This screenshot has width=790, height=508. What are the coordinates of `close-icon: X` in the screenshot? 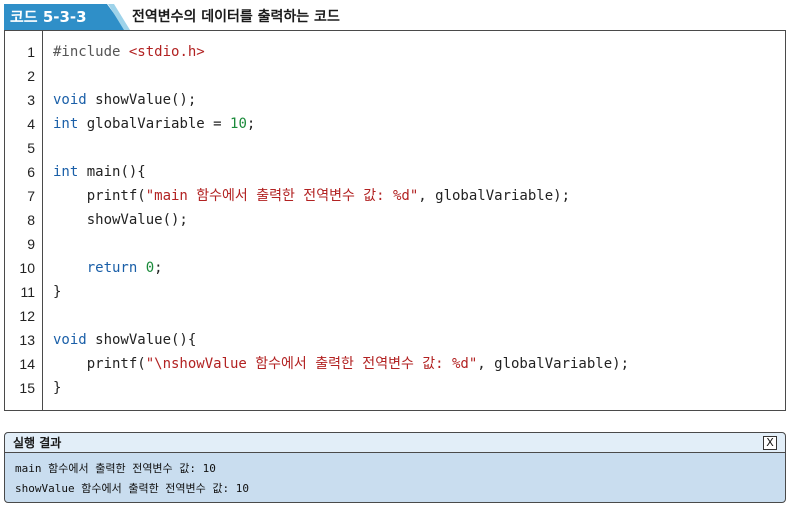 It's located at (770, 443).